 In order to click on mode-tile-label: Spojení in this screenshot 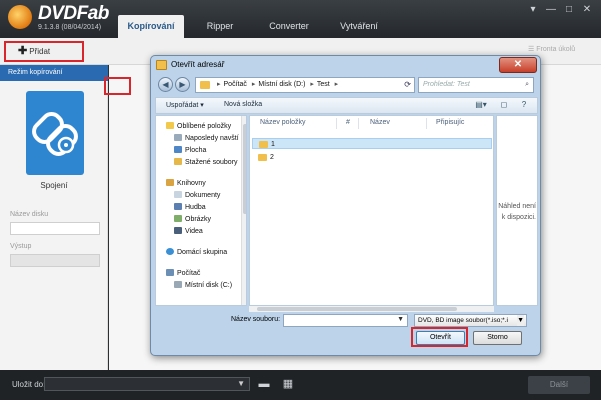, I will do `click(54, 185)`.